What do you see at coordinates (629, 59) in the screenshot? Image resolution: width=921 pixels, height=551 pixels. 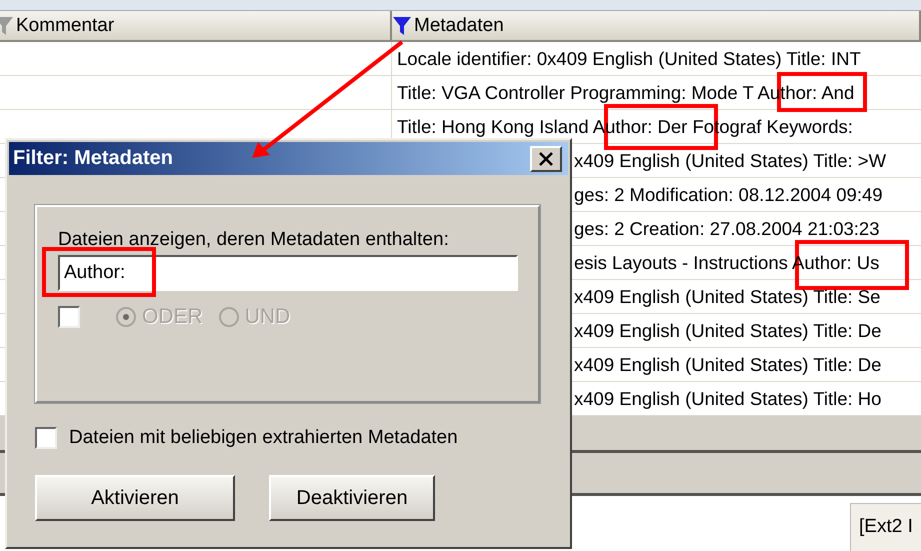 I see `metadata-cell: Locale identifier: 0x409 English (United States) Title: INT` at bounding box center [629, 59].